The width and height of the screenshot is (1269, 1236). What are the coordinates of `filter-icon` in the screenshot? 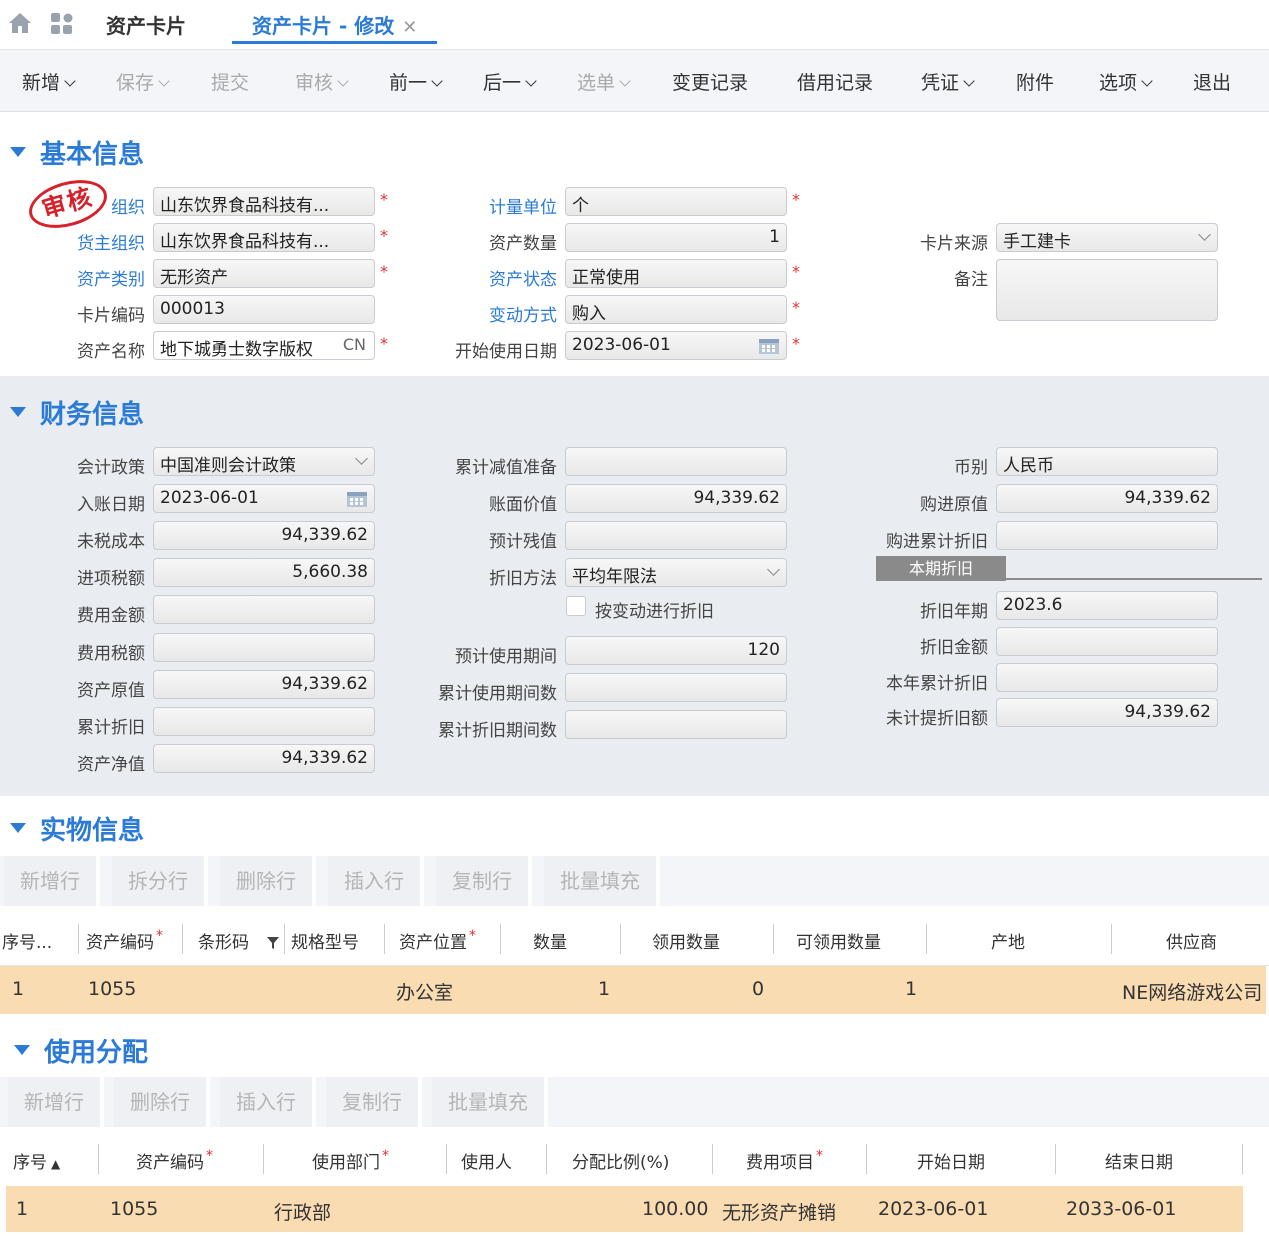 It's located at (273, 943).